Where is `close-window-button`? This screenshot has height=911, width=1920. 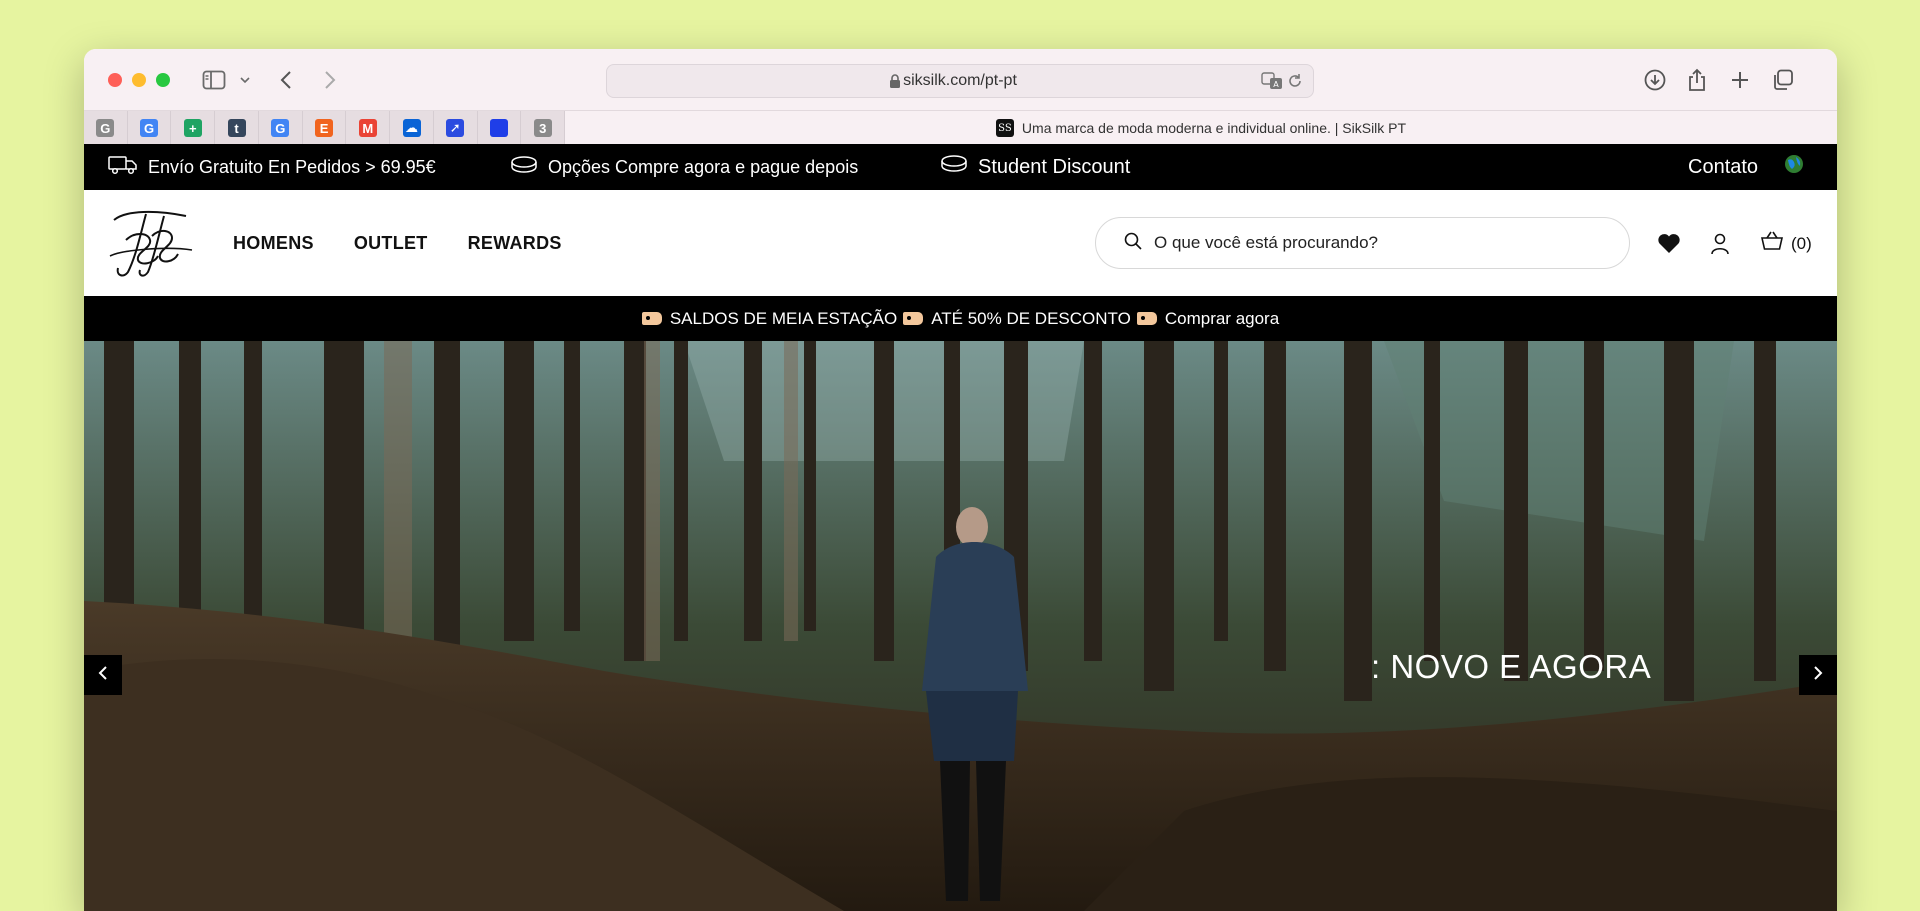
close-window-button is located at coordinates (115, 80).